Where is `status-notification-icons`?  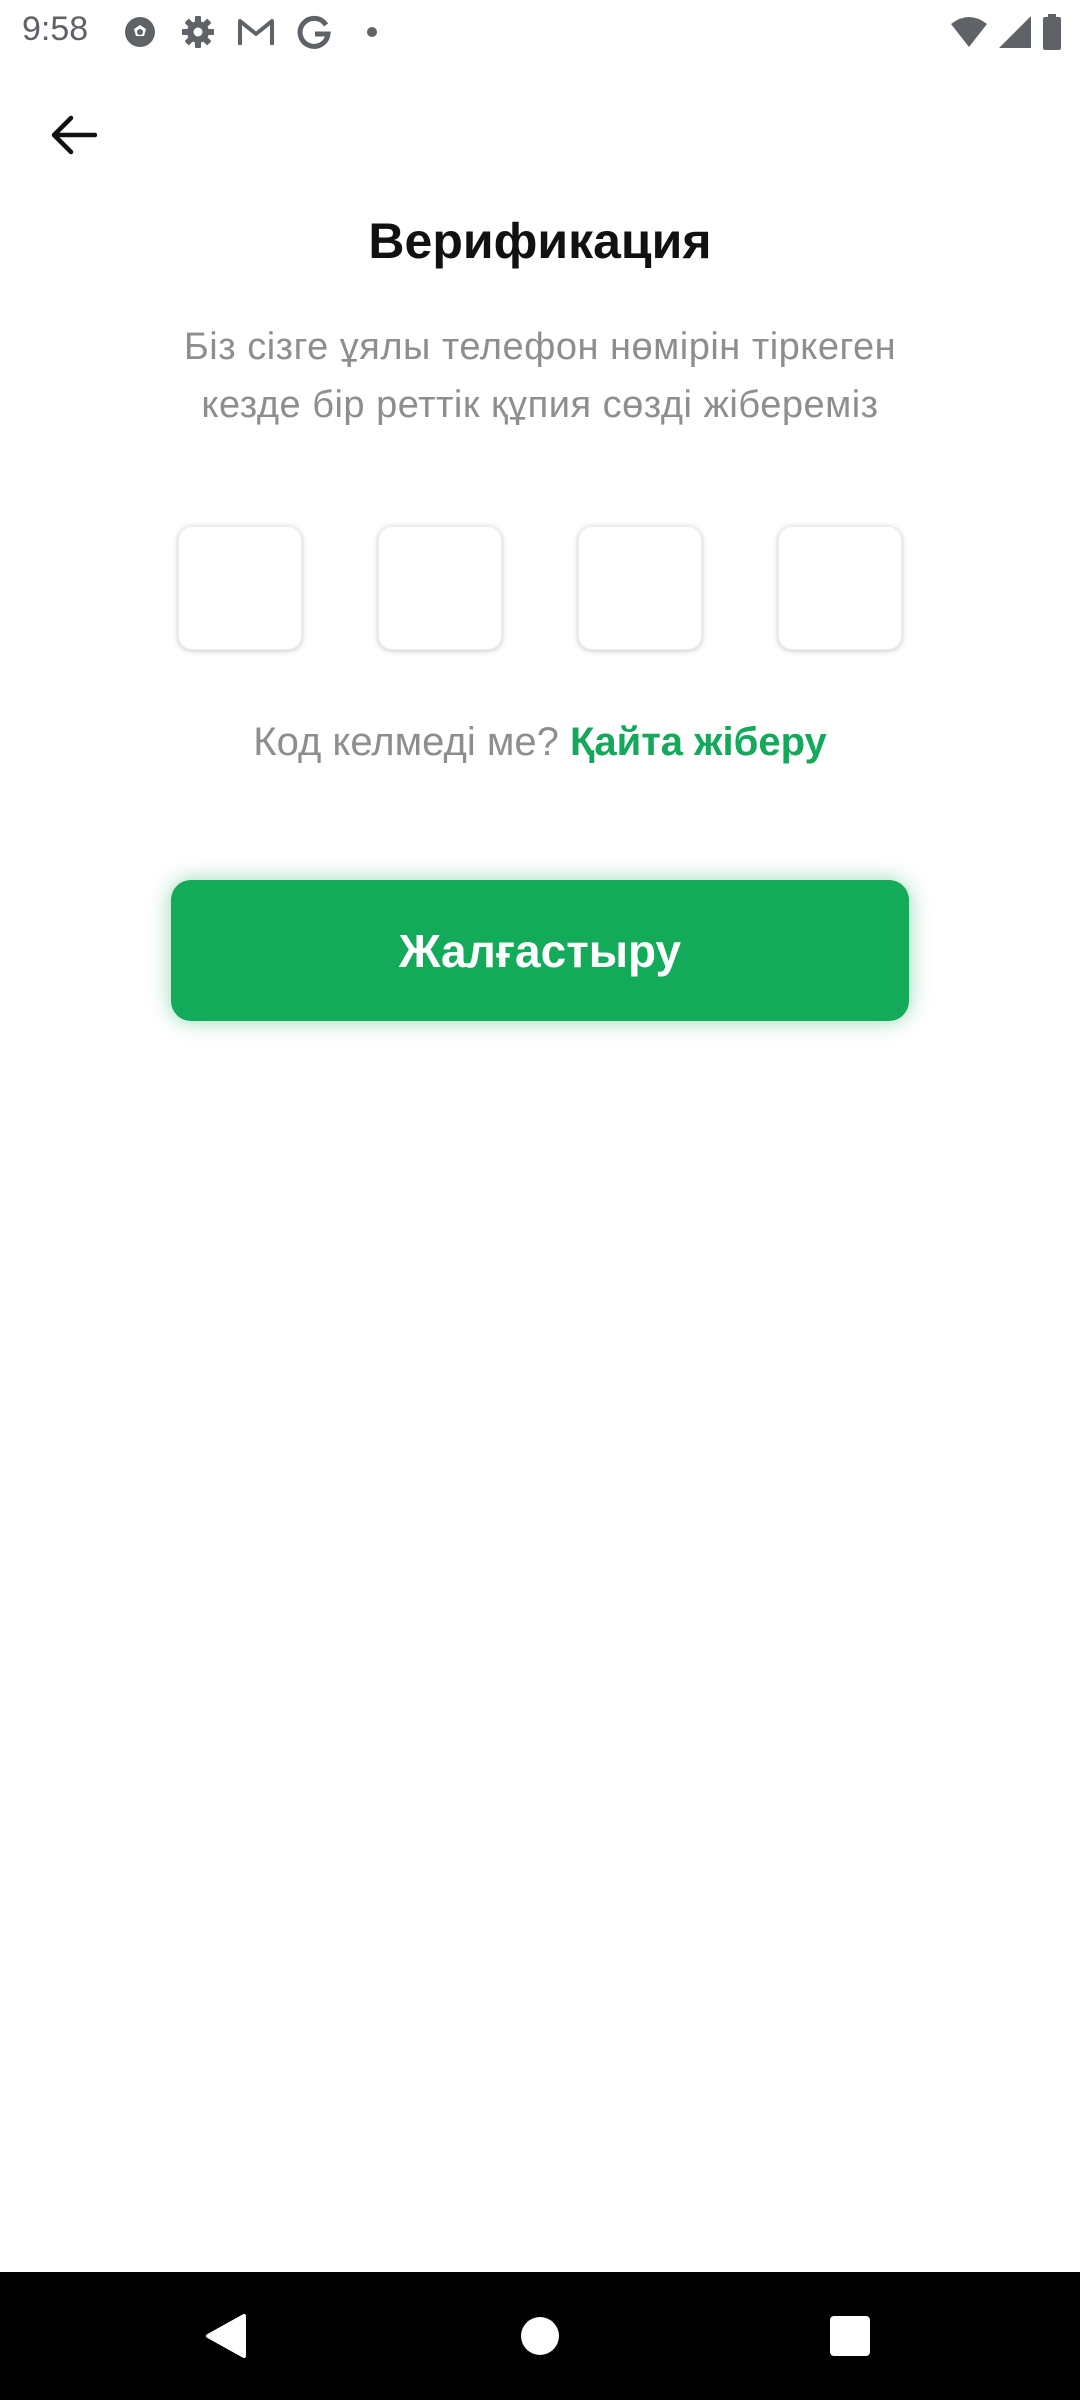 status-notification-icons is located at coordinates (265, 32).